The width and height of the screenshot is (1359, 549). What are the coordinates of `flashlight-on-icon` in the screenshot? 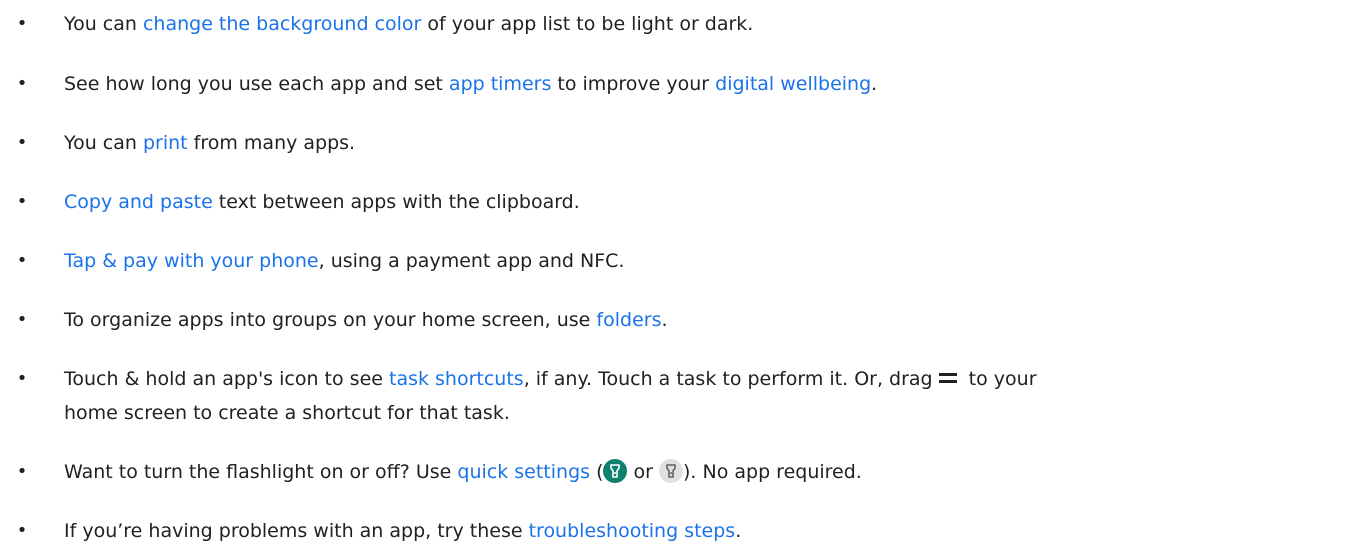 It's located at (615, 470).